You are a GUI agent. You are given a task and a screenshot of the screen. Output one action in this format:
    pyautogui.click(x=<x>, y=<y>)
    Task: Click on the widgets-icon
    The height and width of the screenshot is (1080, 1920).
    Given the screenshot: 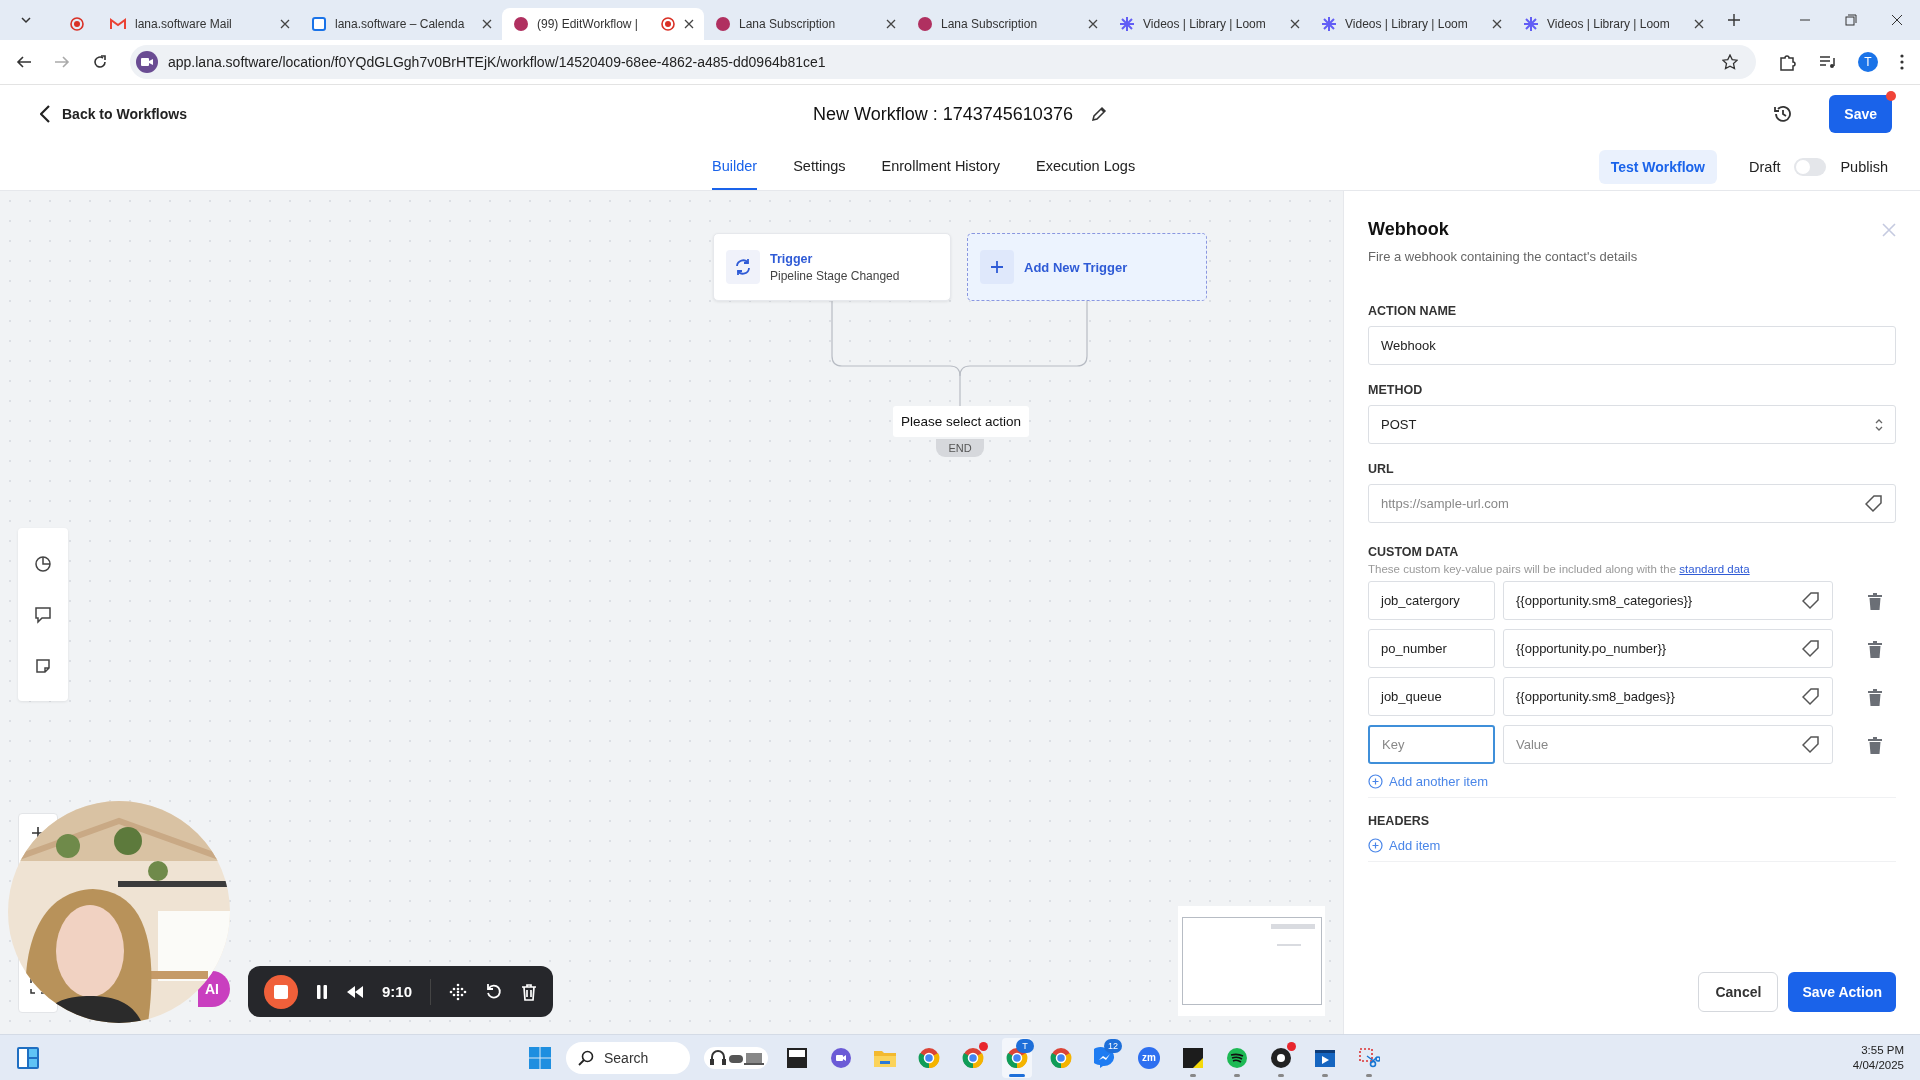 What is the action you would take?
    pyautogui.click(x=28, y=1057)
    